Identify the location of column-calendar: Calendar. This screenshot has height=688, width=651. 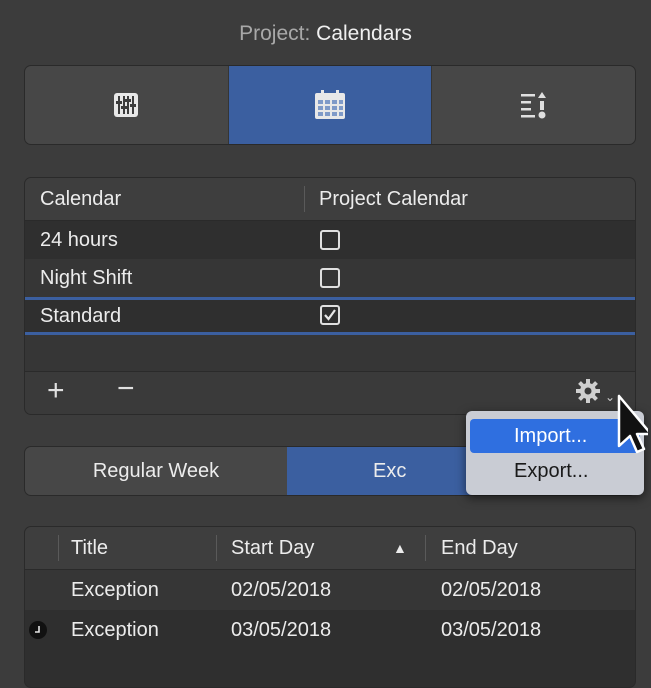
(80, 199).